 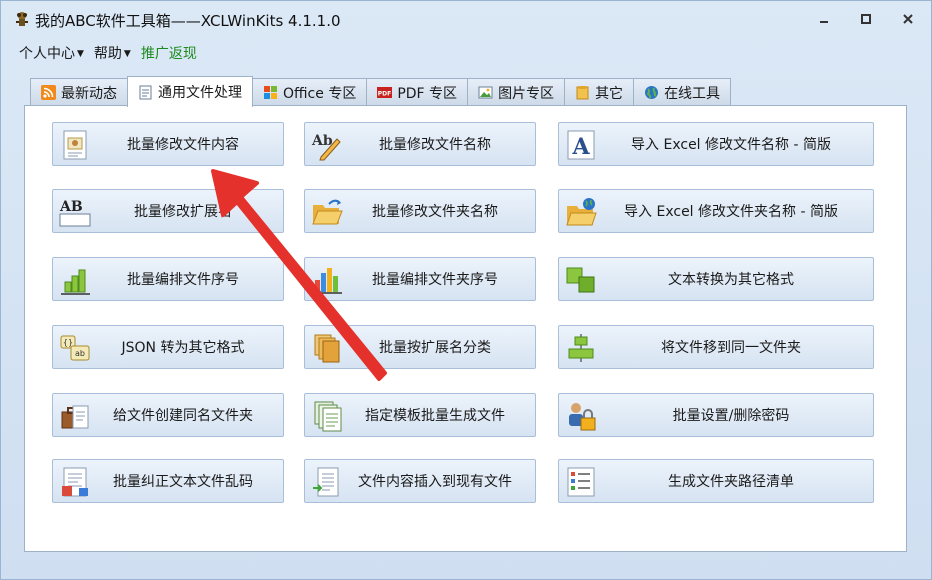 I want to click on user-lock-icon, so click(x=582, y=417).